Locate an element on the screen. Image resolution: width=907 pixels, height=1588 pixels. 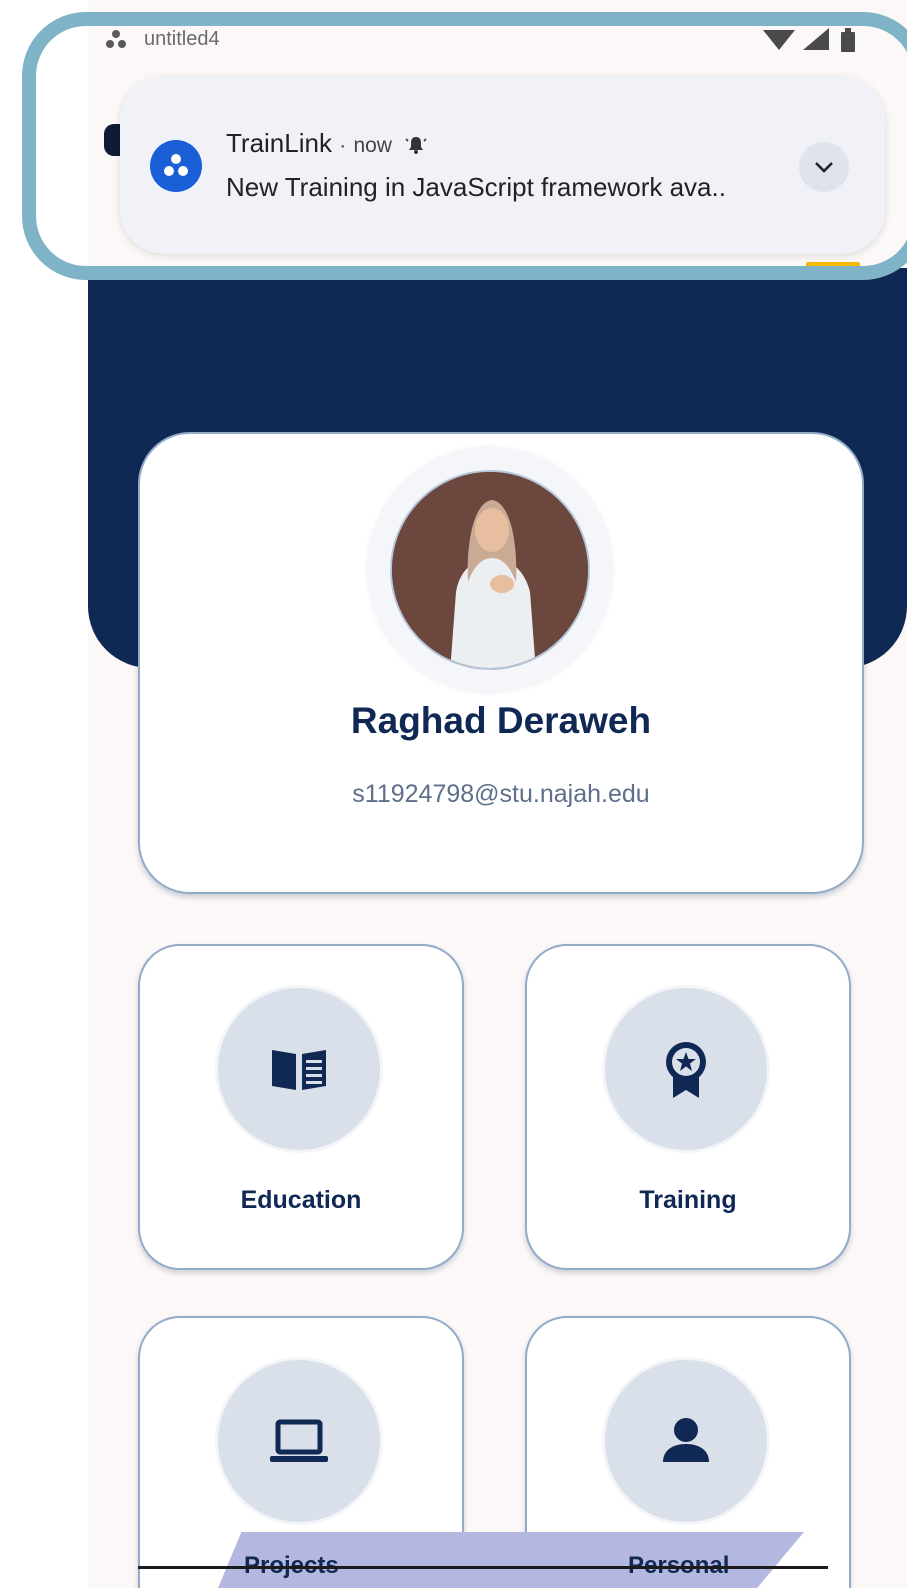
education-icon-circle is located at coordinates (299, 1069).